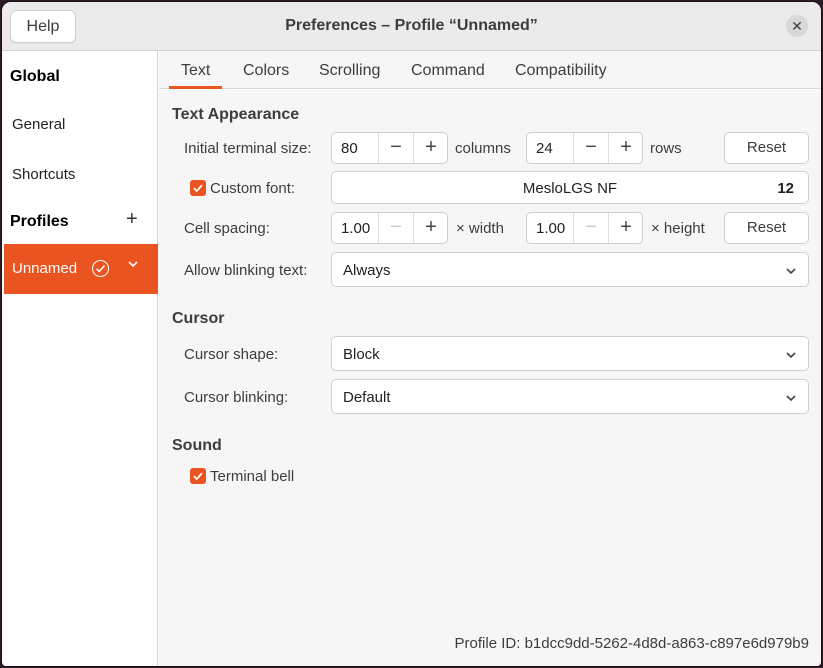  I want to click on active-tab-indicator, so click(195, 87).